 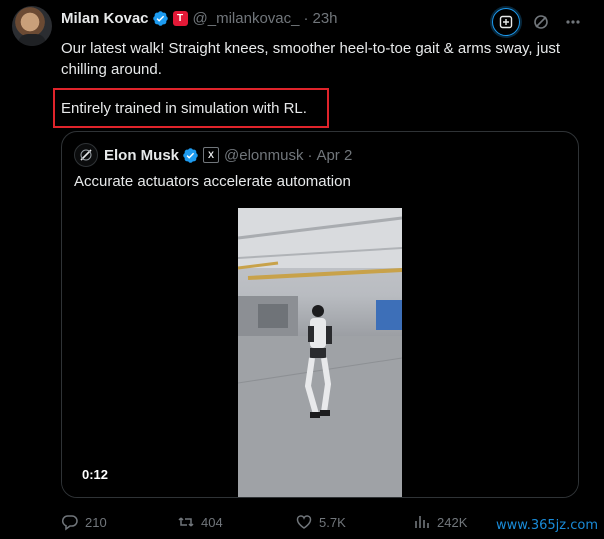 I want to click on reply-count: 210, so click(x=96, y=522).